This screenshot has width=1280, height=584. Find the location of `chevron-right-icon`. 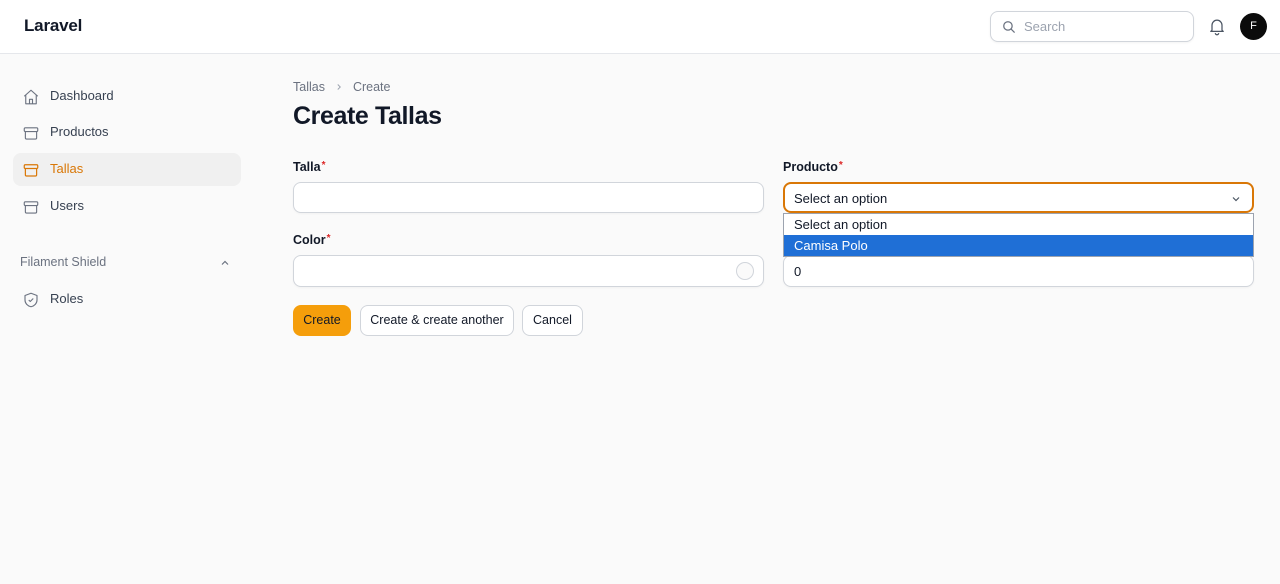

chevron-right-icon is located at coordinates (339, 88).